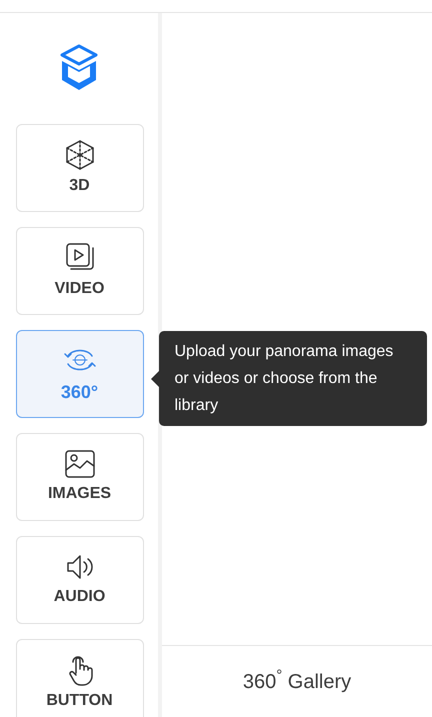 This screenshot has height=717, width=432. What do you see at coordinates (80, 580) in the screenshot?
I see `sidebar-item: AUDIO` at bounding box center [80, 580].